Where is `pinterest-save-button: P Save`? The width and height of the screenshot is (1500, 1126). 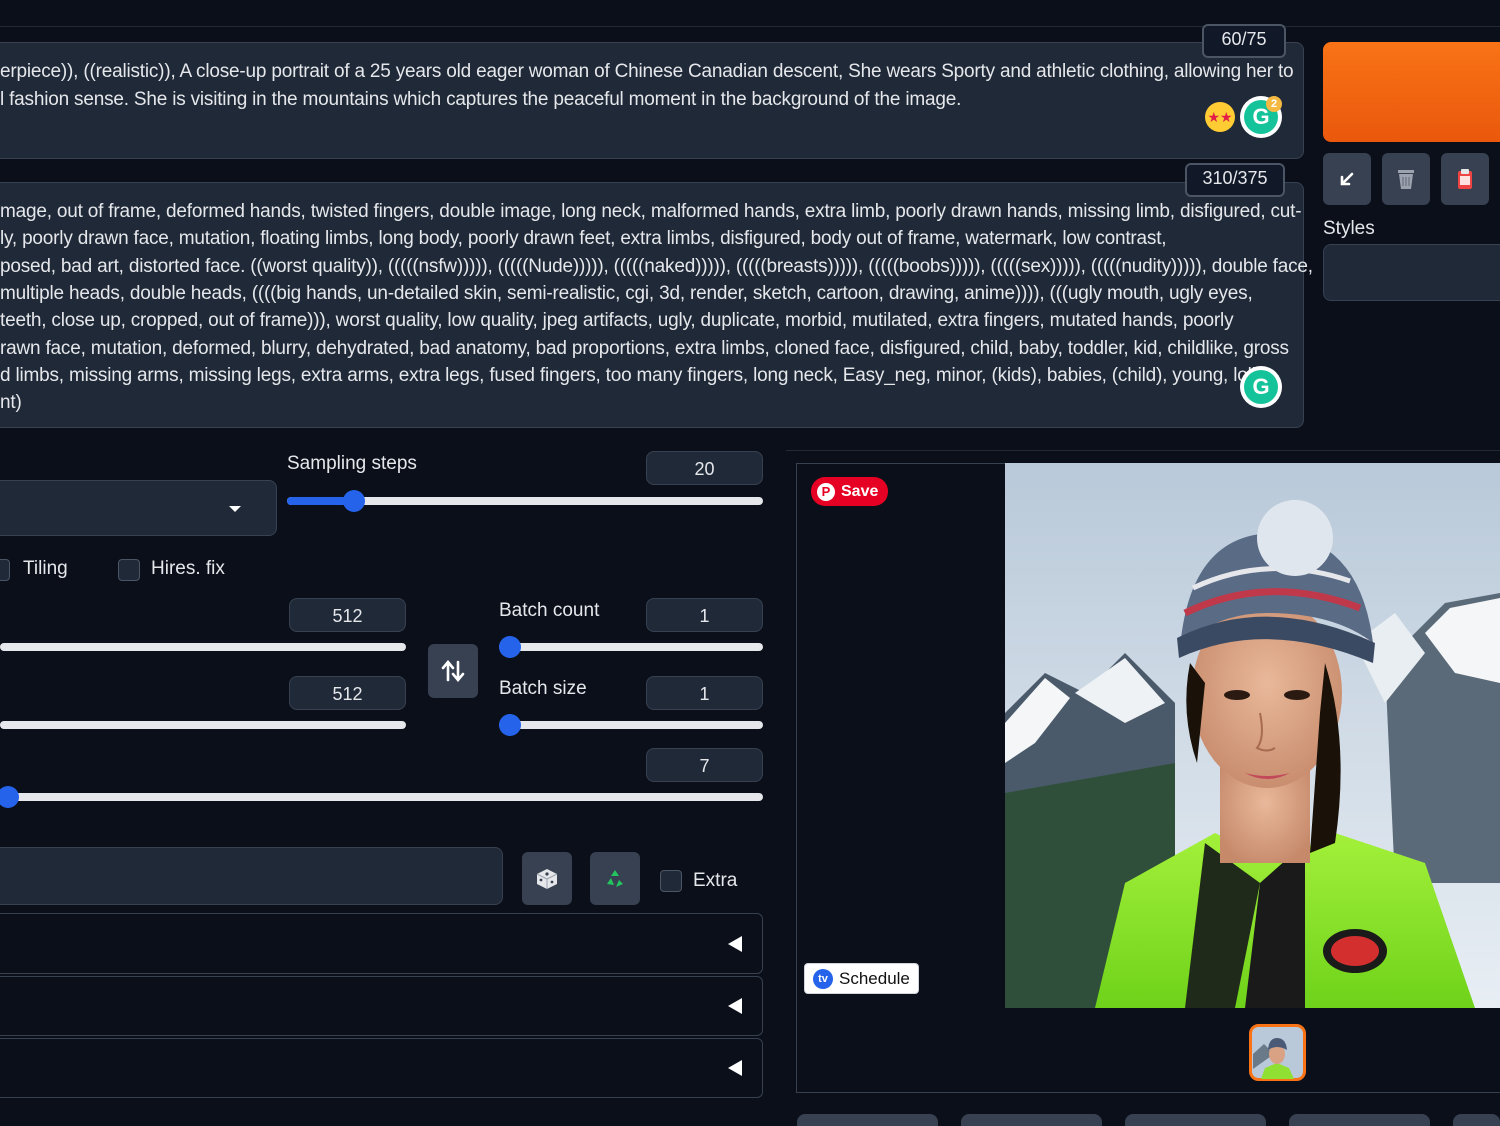 pinterest-save-button: P Save is located at coordinates (850, 491).